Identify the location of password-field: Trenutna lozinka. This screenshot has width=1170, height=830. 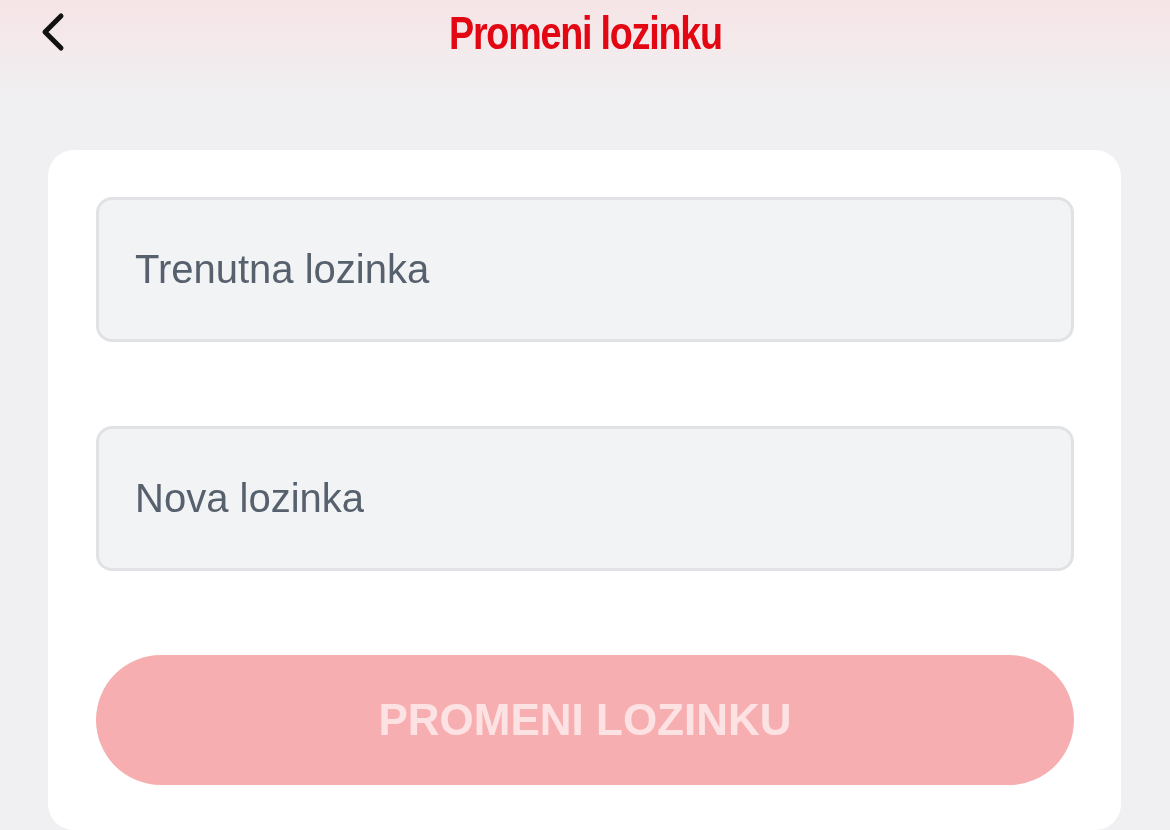
(585, 269).